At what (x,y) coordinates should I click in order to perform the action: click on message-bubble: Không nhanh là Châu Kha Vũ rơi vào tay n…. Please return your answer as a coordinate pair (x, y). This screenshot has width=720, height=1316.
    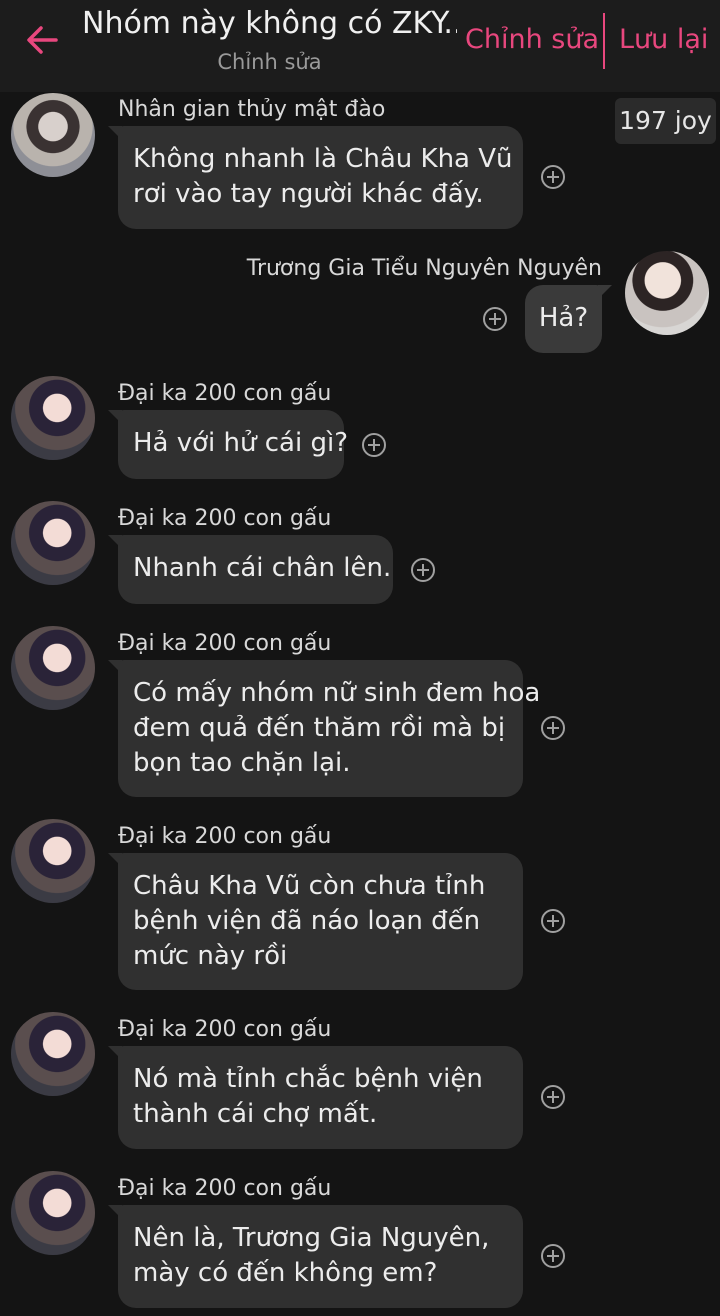
    Looking at the image, I should click on (320, 177).